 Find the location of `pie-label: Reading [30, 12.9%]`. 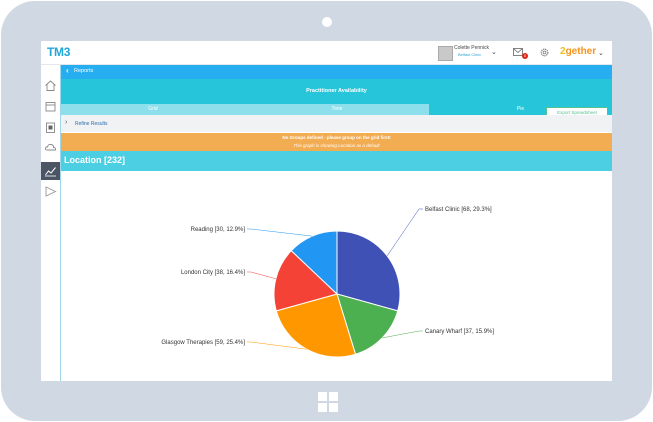

pie-label: Reading [30, 12.9%] is located at coordinates (218, 230).